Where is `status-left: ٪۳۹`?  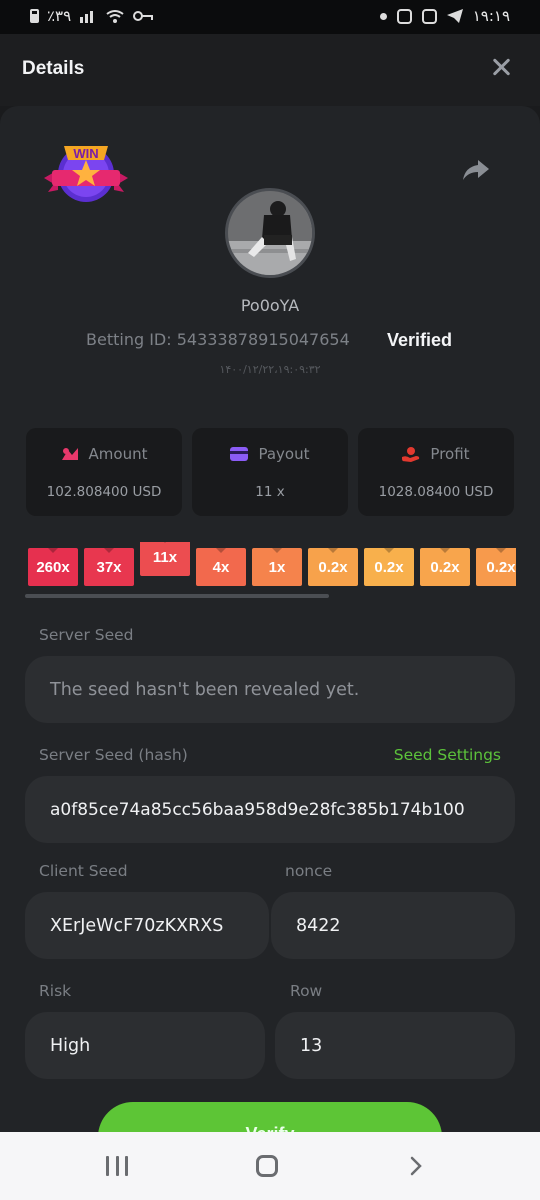
status-left: ٪۳۹ is located at coordinates (92, 16).